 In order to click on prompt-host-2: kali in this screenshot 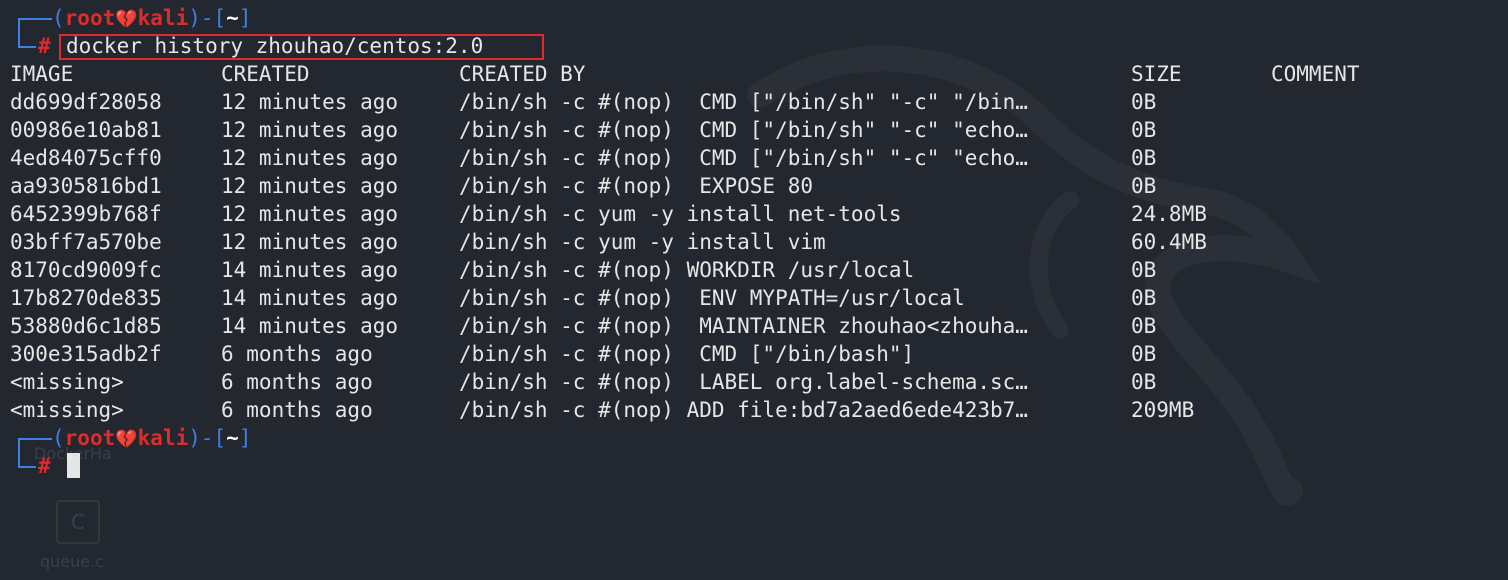, I will do `click(163, 438)`.